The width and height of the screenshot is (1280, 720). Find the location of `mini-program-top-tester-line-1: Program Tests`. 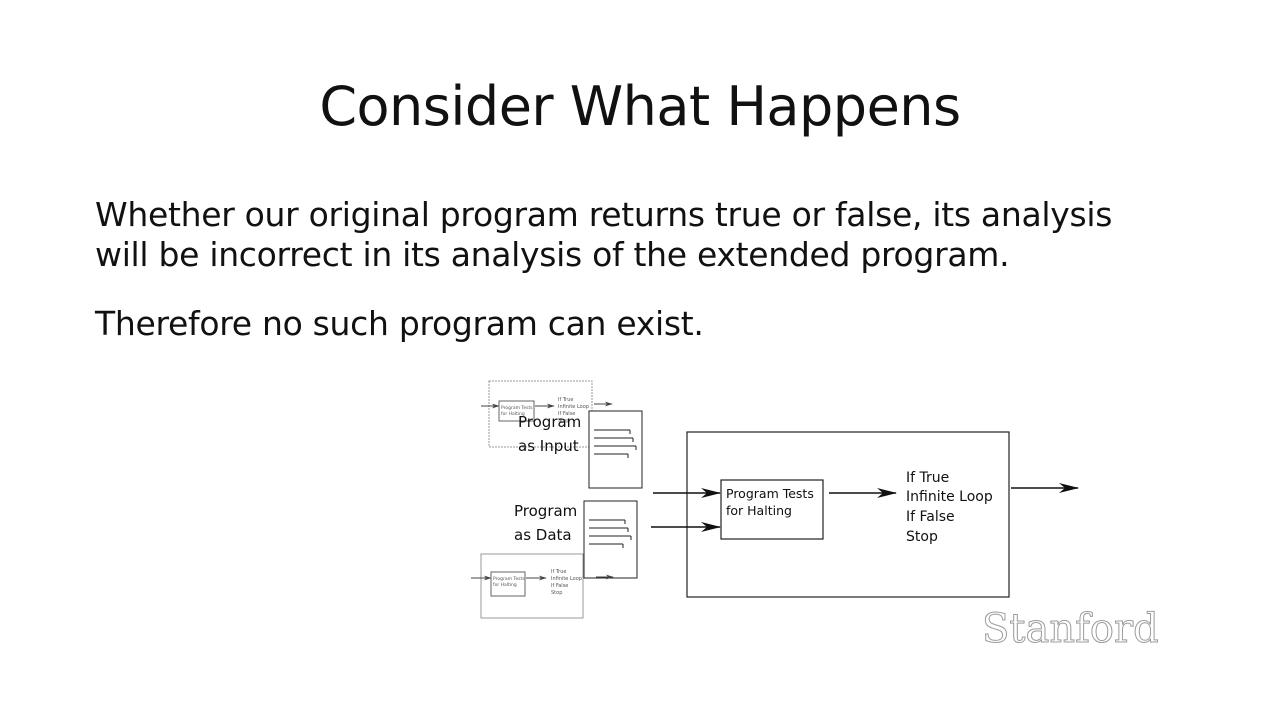

mini-program-top-tester-line-1: Program Tests is located at coordinates (517, 408).